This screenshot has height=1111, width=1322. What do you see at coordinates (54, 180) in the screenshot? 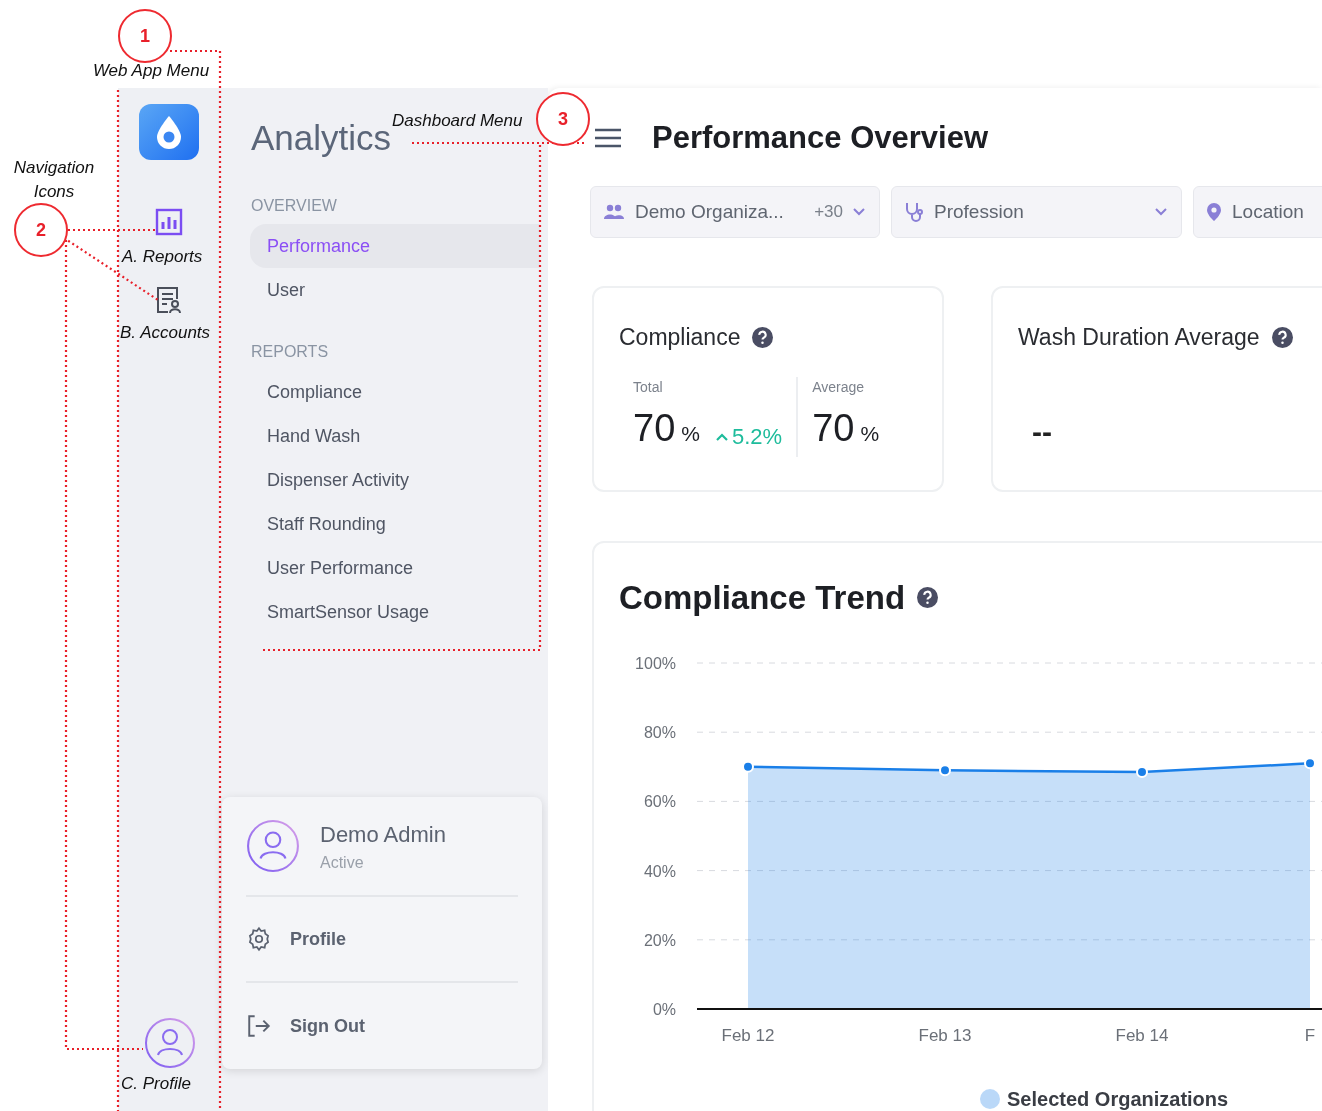
I see `callout-label: Navigation Icons` at bounding box center [54, 180].